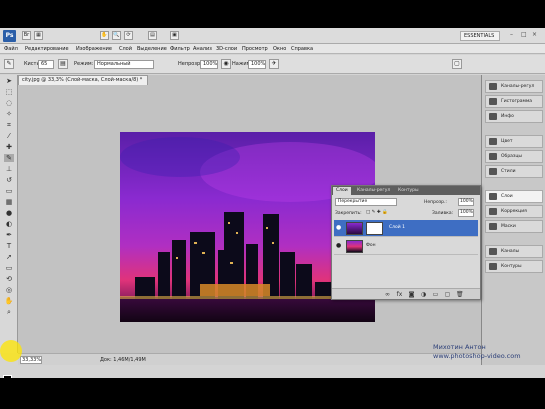 Image resolution: width=545 pixels, height=409 pixels. What do you see at coordinates (31, 360) in the screenshot?
I see `zoom-field: 33,33%` at bounding box center [31, 360].